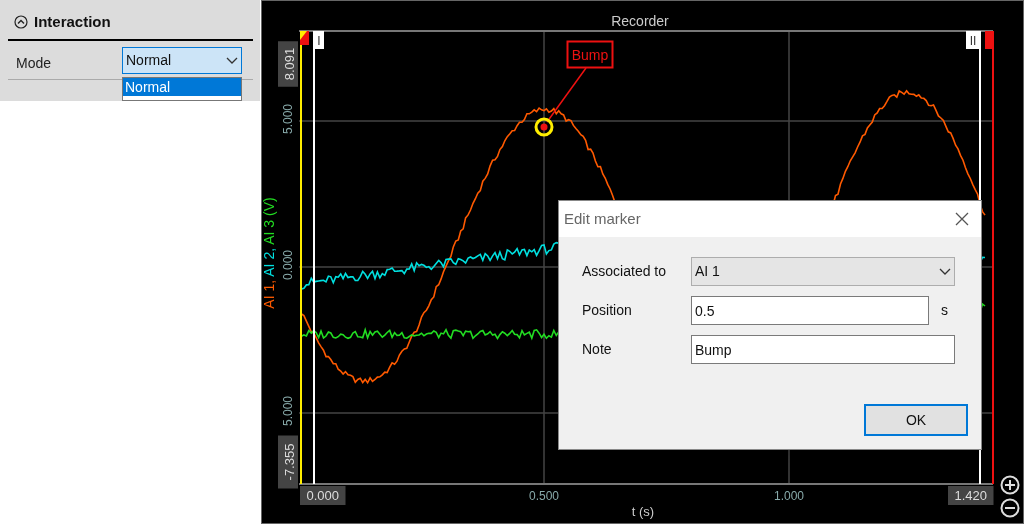 The image size is (1024, 524). What do you see at coordinates (288, 265) in the screenshot?
I see `axis-tick-label: 0.000` at bounding box center [288, 265].